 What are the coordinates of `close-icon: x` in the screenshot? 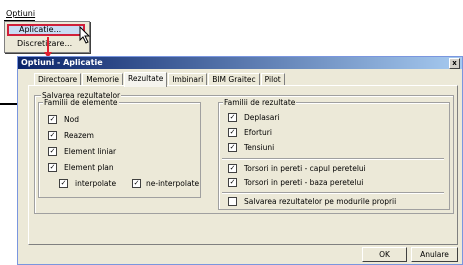 It's located at (454, 63).